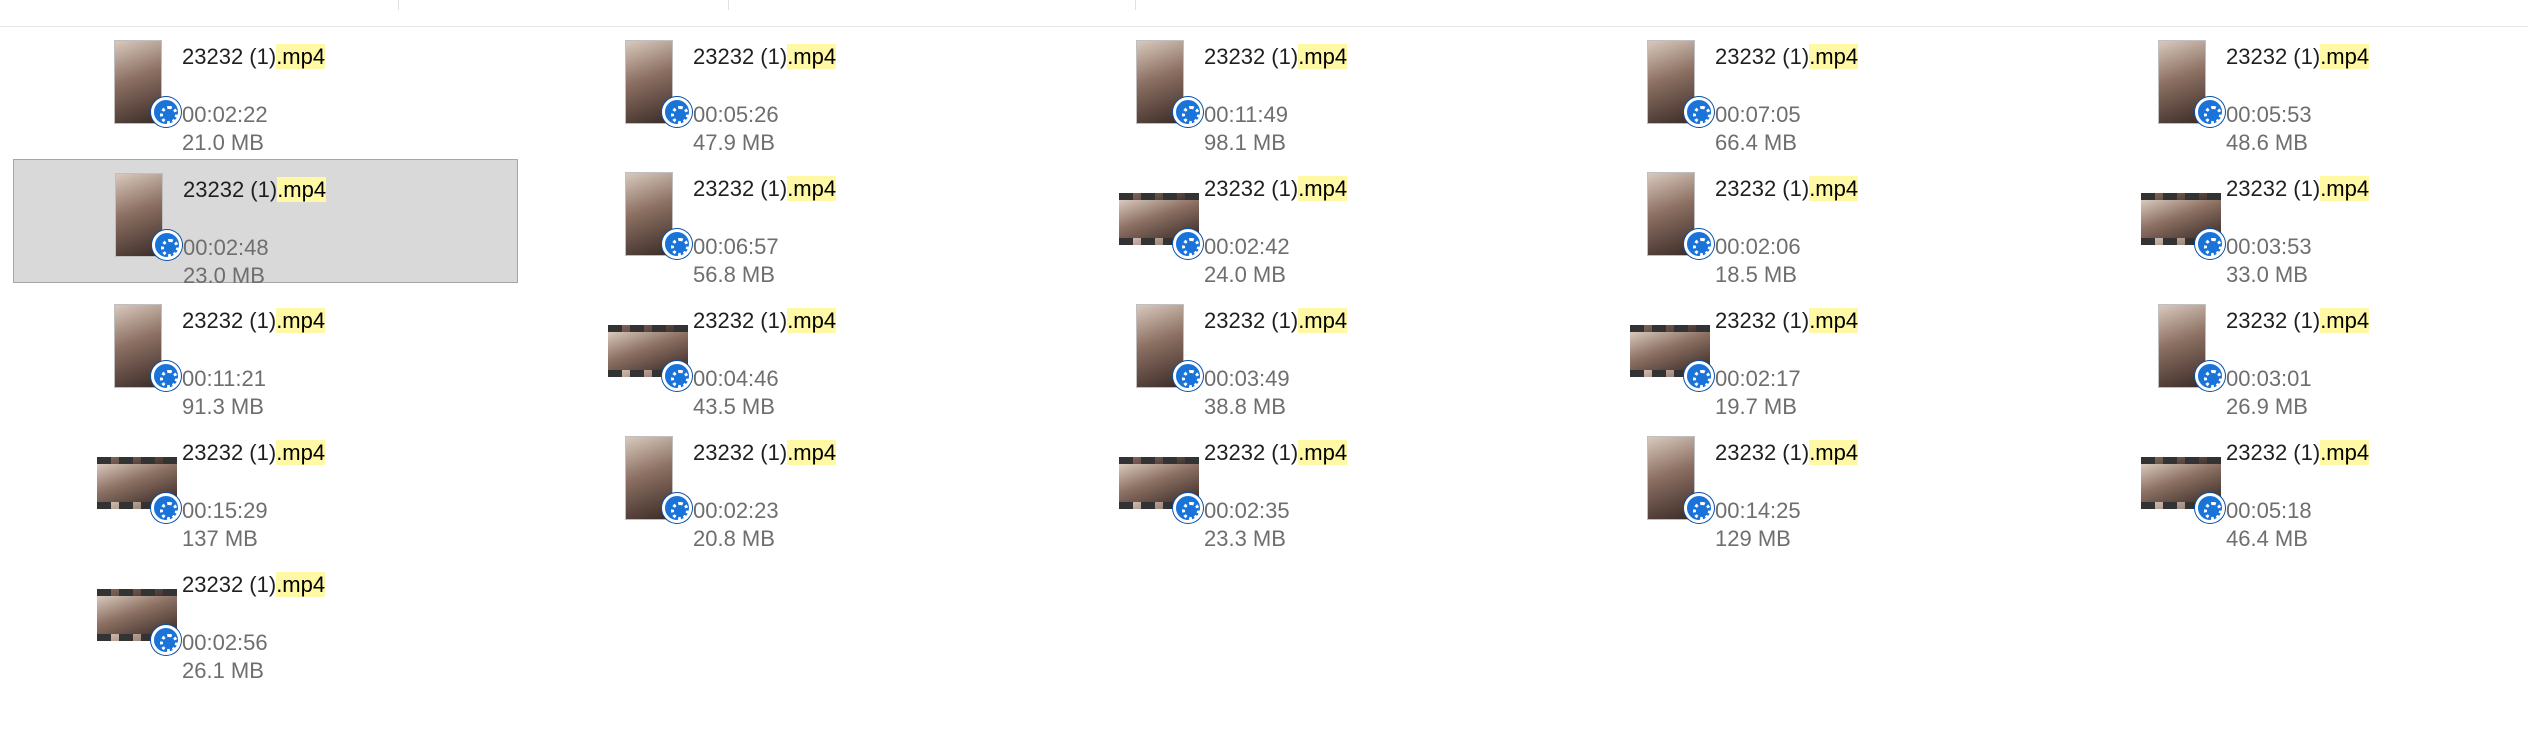  Describe the element at coordinates (265, 619) in the screenshot. I see `file-item: 23232 (1).mp4 00:02:56 26.1 MB` at that location.